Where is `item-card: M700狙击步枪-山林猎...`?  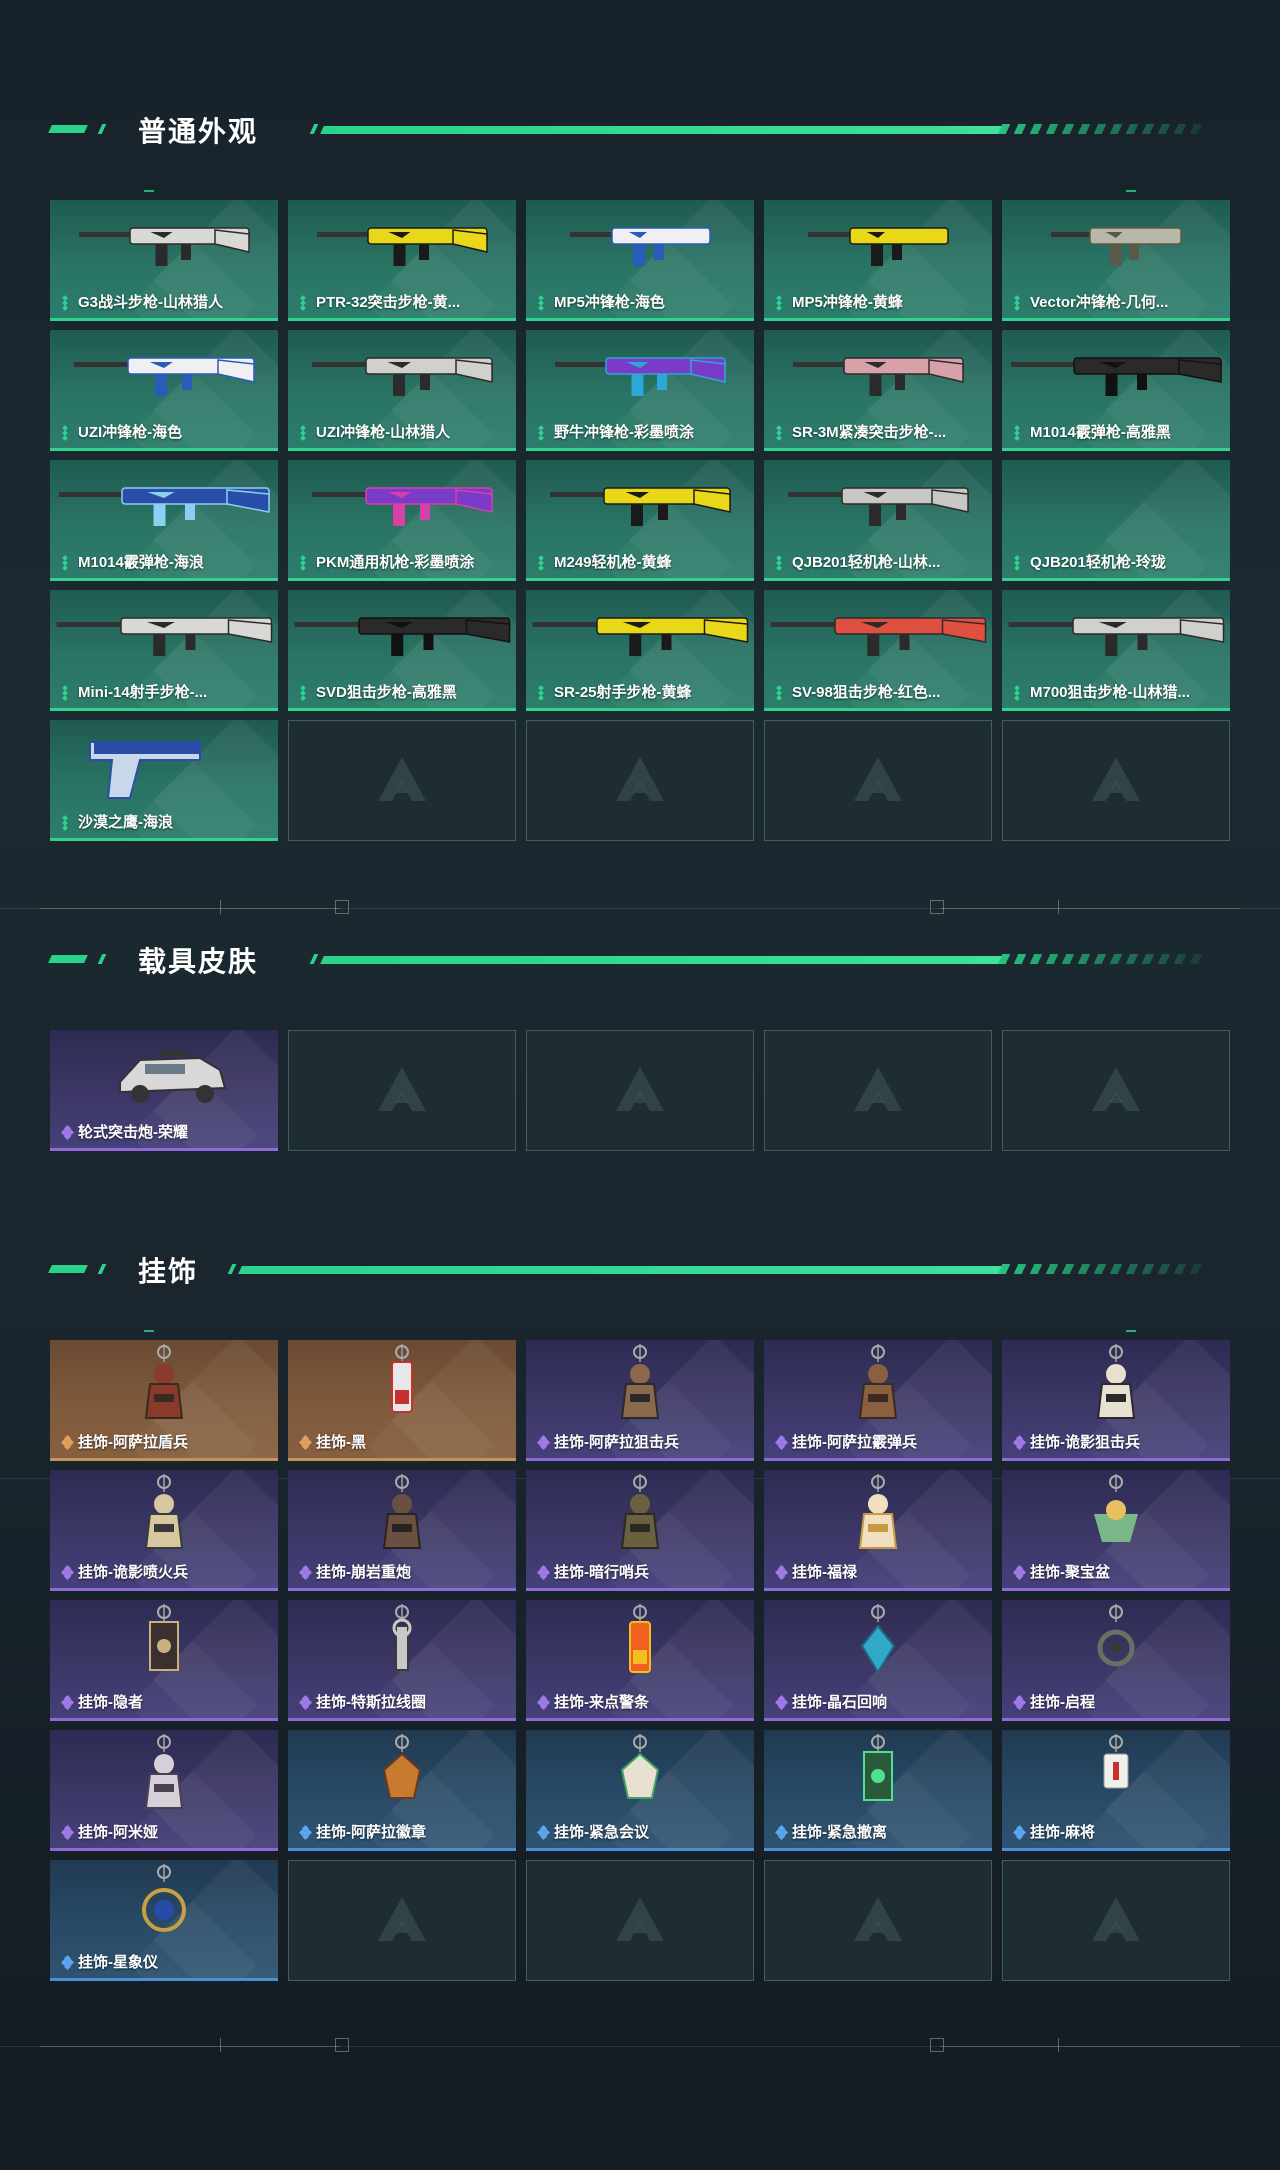 item-card: M700狙击步枪-山林猎... is located at coordinates (1116, 650).